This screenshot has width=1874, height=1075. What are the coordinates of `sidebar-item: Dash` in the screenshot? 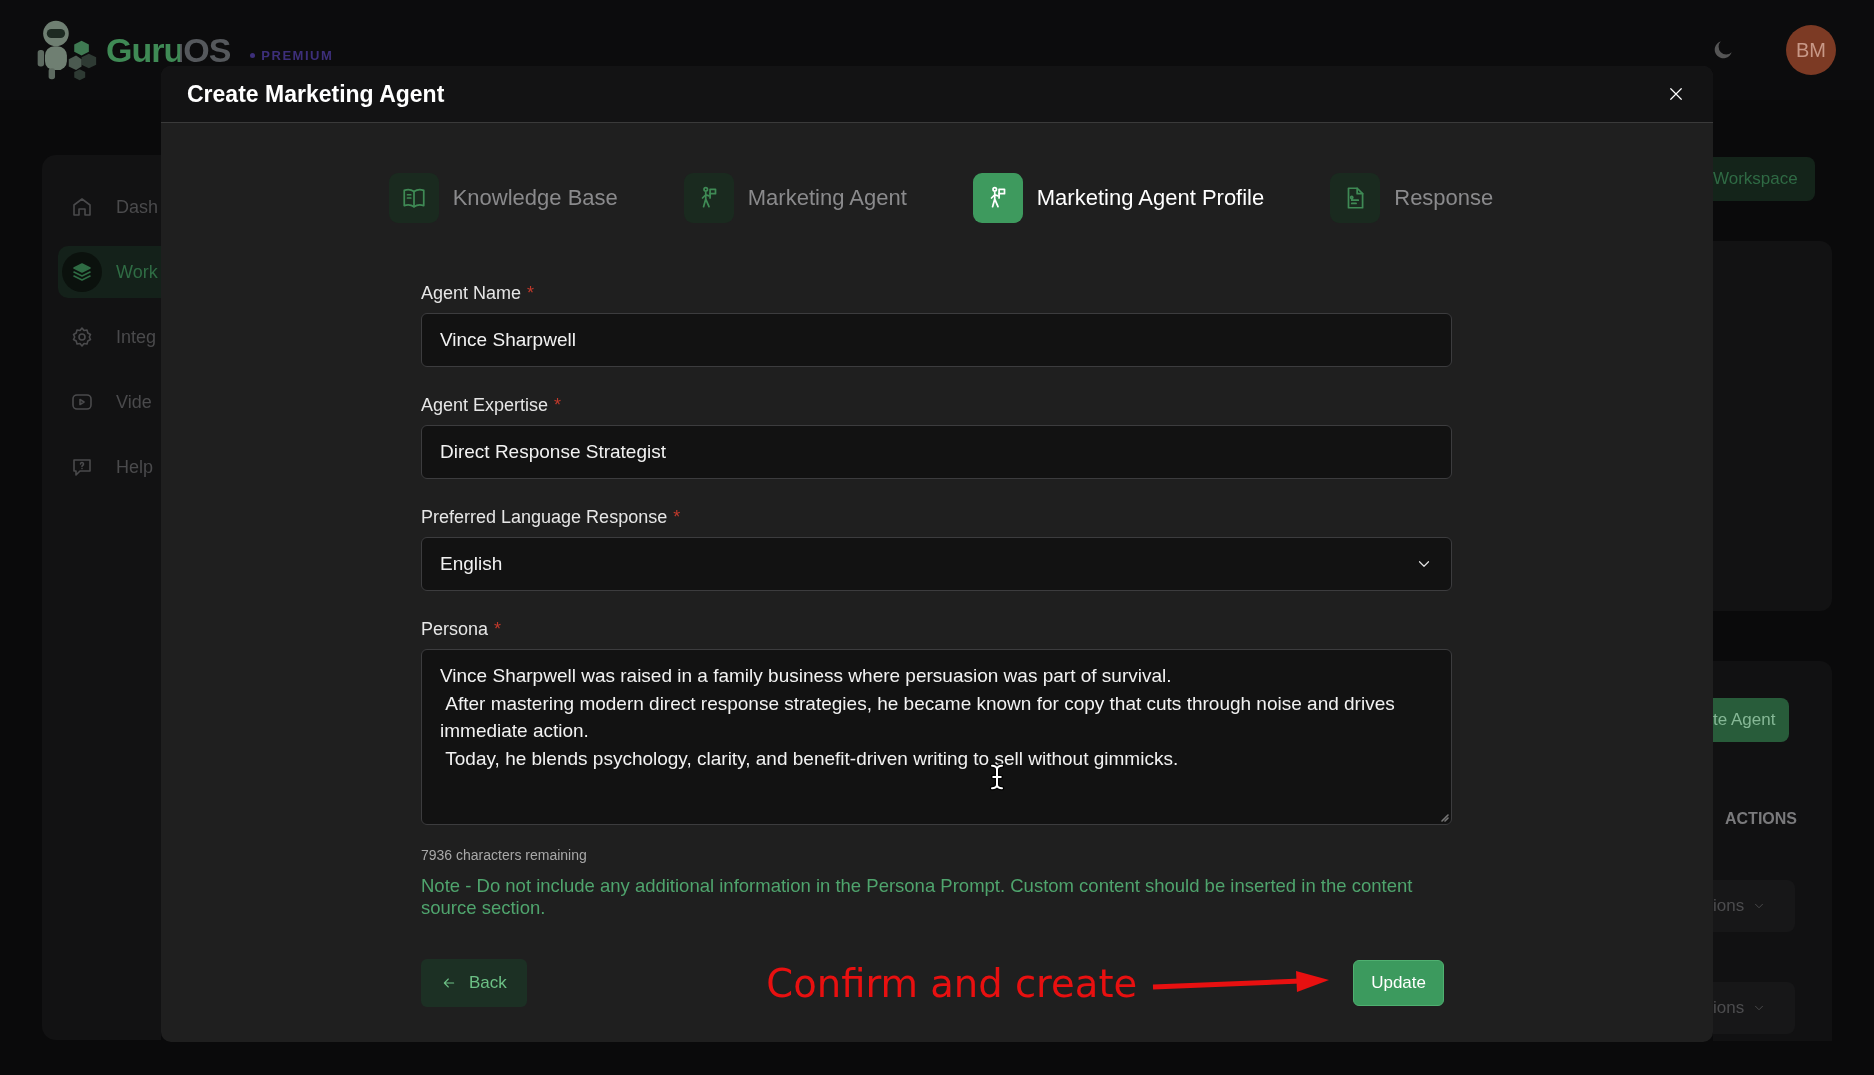 It's located at (109, 207).